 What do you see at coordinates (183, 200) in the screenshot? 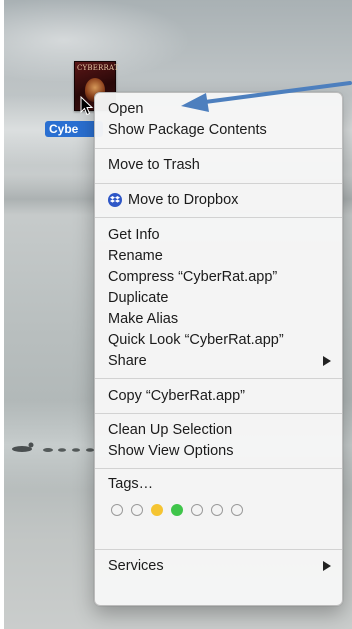
I see `menu-item-label: Move to Dropbox` at bounding box center [183, 200].